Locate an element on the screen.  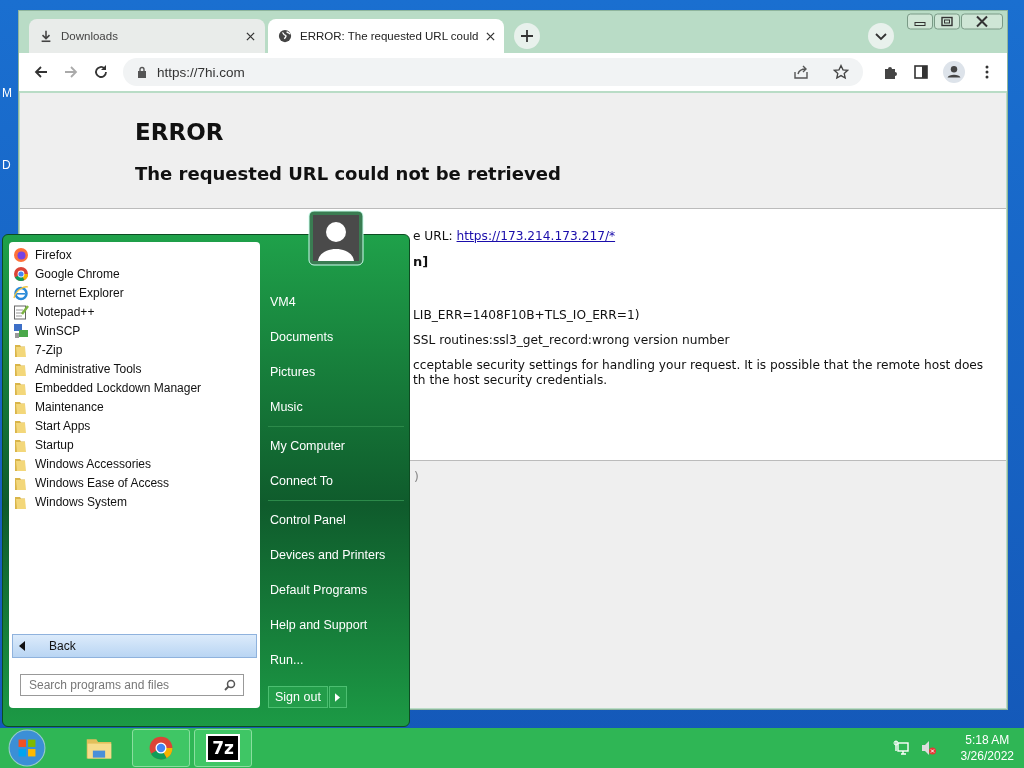
start-menu-link: VM4 is located at coordinates (336, 302).